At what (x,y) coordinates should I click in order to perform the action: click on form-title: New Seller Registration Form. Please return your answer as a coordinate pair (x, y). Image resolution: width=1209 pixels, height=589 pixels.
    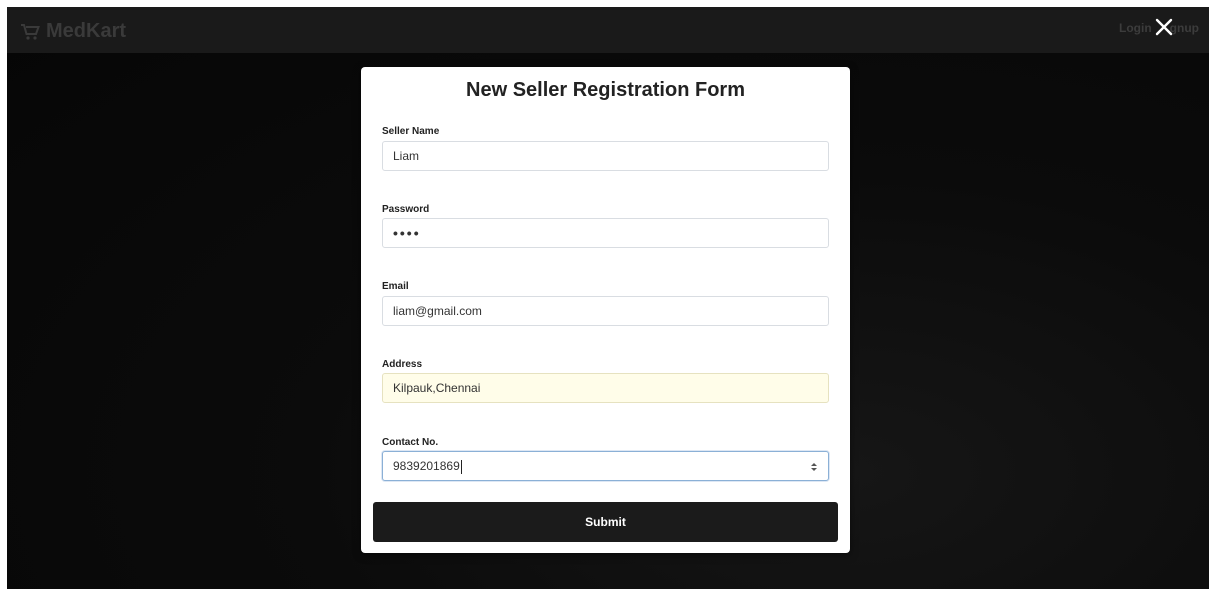
    Looking at the image, I should click on (605, 90).